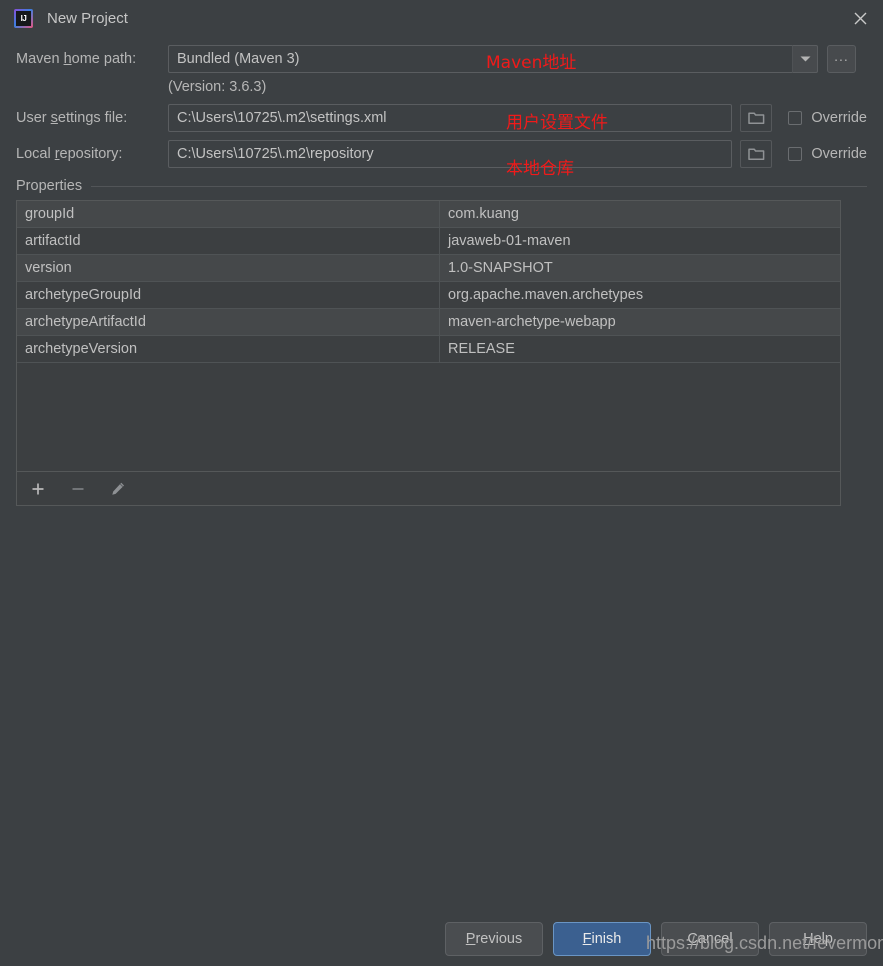 Image resolution: width=883 pixels, height=966 pixels. I want to click on intellij-logo-icon: IJ, so click(23, 18).